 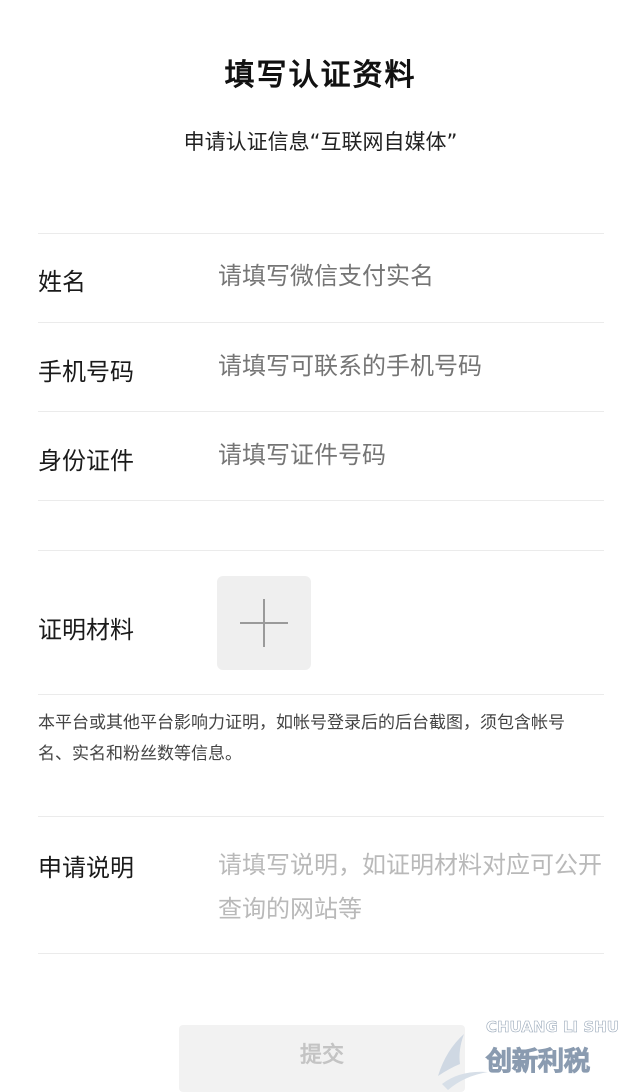 I want to click on page-subtitle: 申请认证信息“互联网自媒体”, so click(x=320, y=142).